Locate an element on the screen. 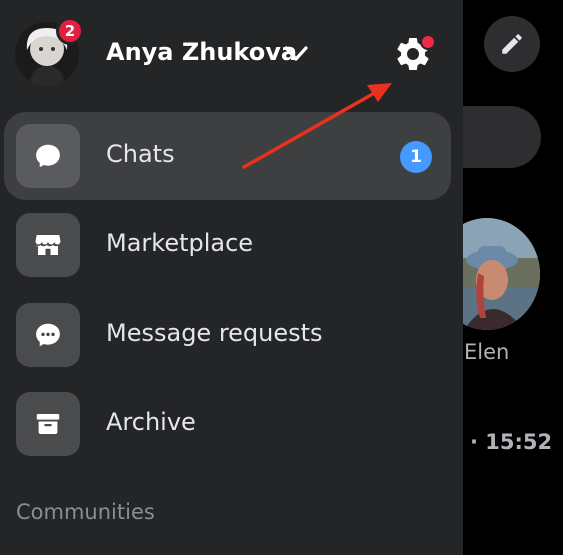 Image resolution: width=563 pixels, height=555 pixels. menu-item-label: Archive is located at coordinates (151, 422).